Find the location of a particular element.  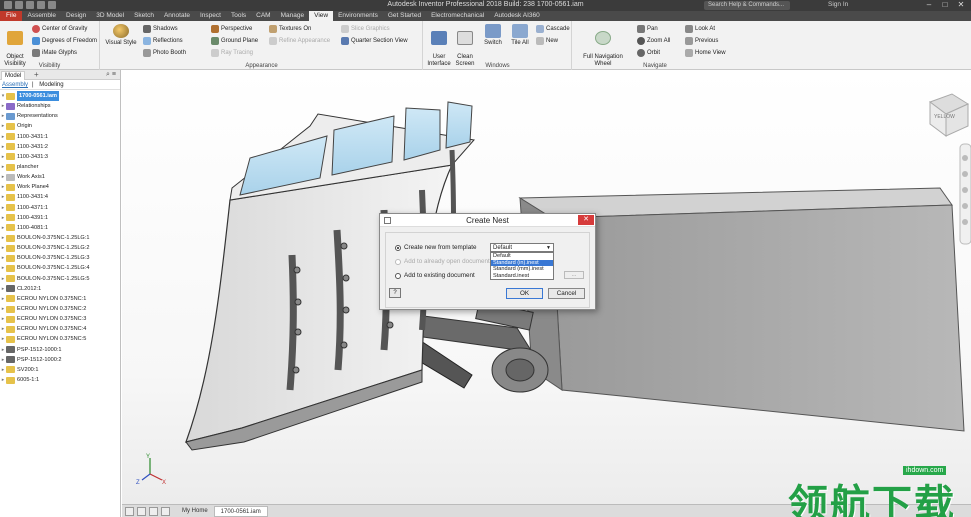

radio-new-from-template is located at coordinates (398, 247).